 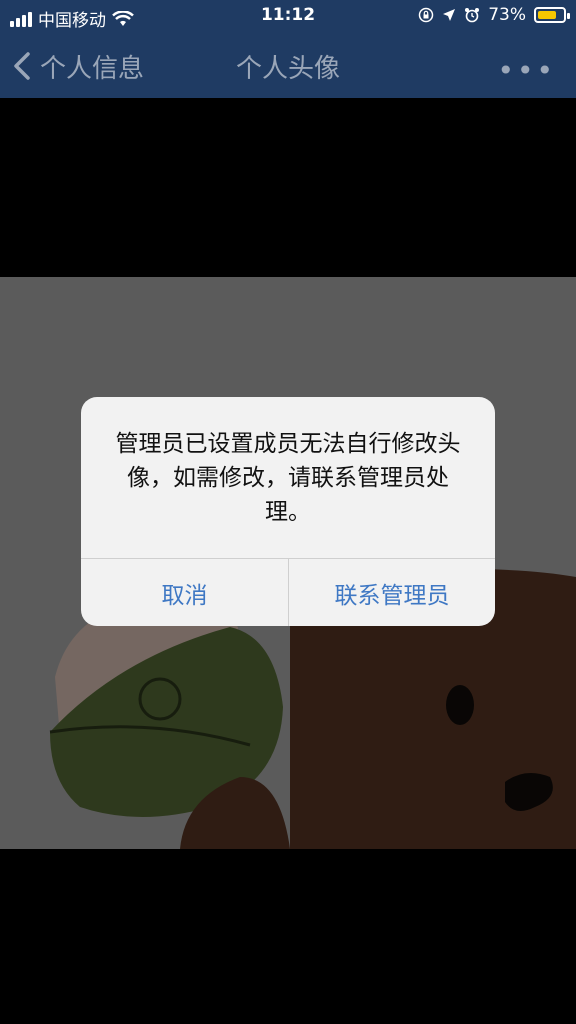 What do you see at coordinates (526, 70) in the screenshot?
I see `more-dots-icon: •••` at bounding box center [526, 70].